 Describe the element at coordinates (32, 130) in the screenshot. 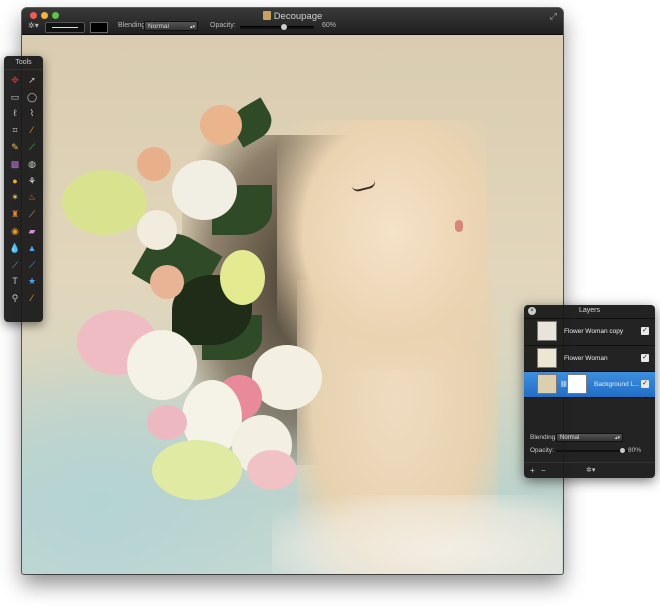

I see `eyedropper-icon: ⁄` at that location.